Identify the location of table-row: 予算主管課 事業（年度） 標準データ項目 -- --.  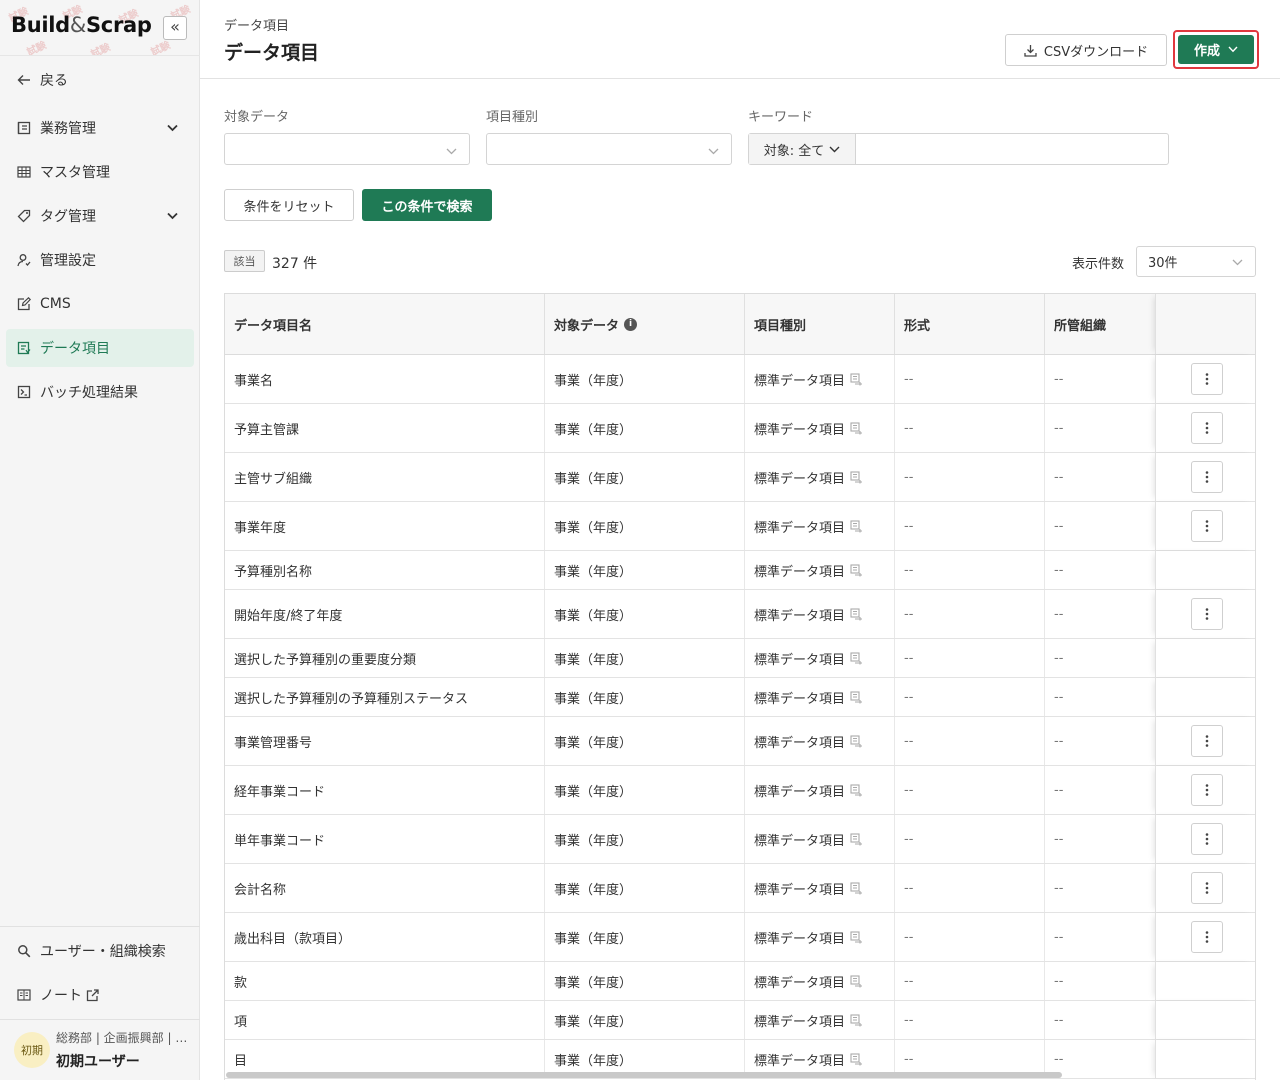
(740, 428).